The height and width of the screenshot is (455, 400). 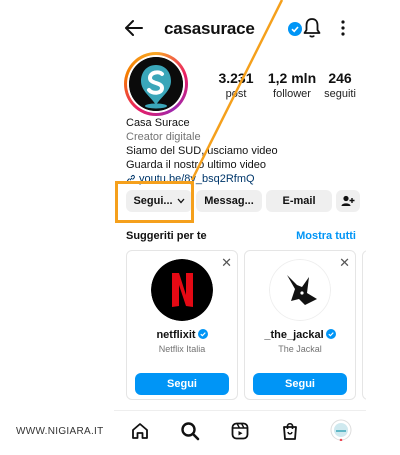 I want to click on netflix-avatar, so click(x=182, y=290).